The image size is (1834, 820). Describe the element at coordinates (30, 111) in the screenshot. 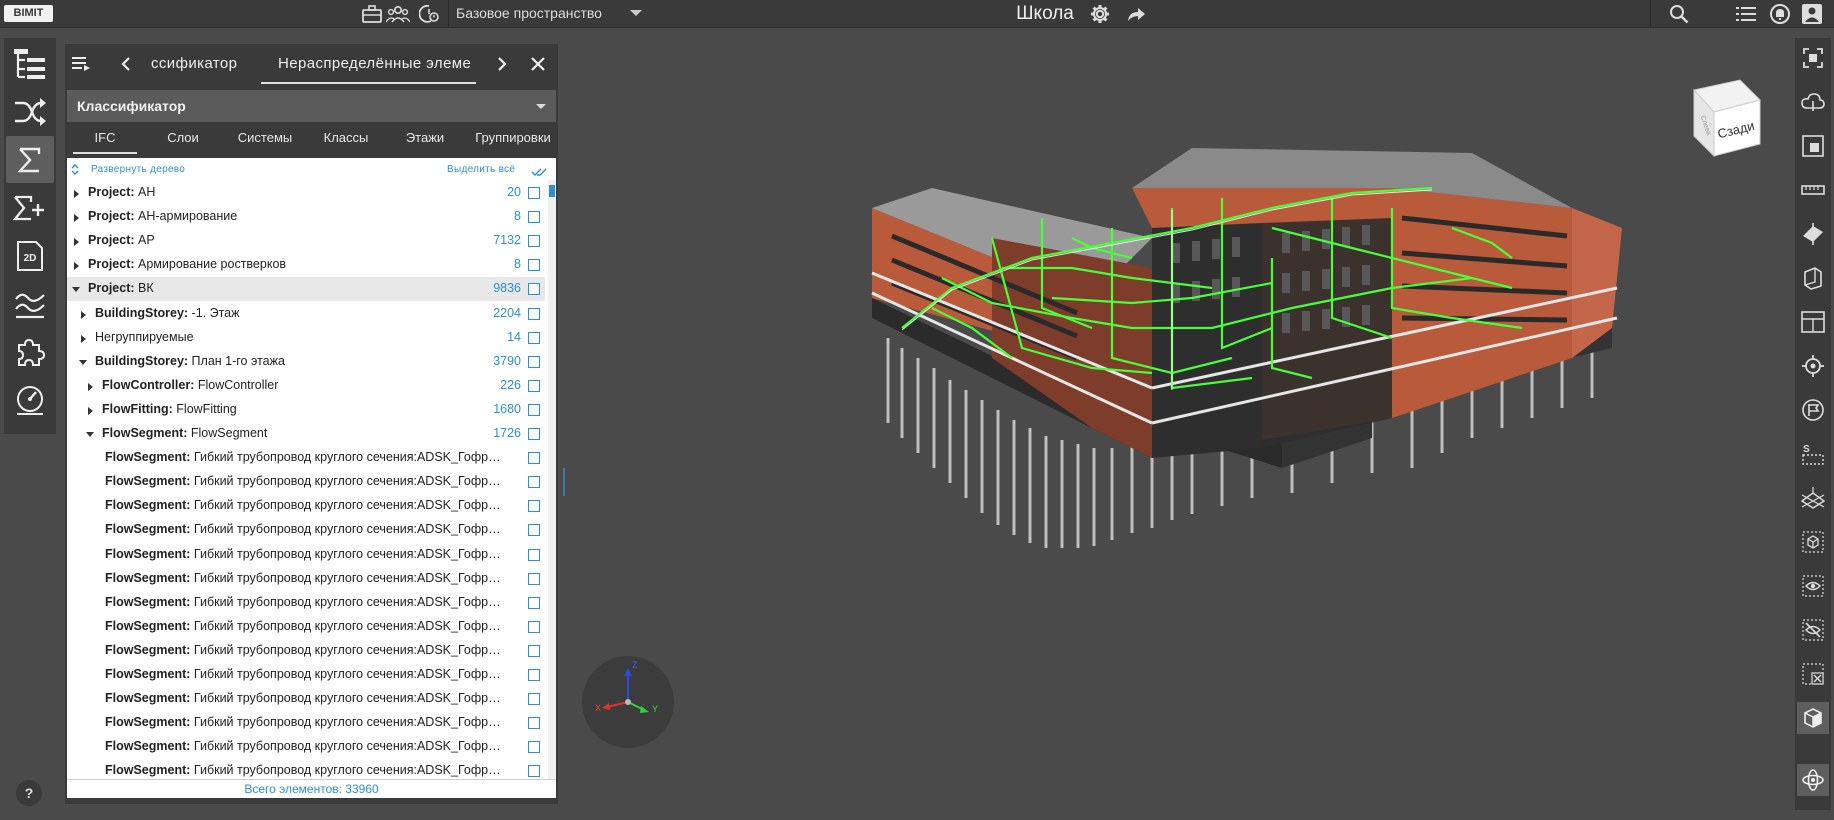

I see `shuffle-icon` at that location.